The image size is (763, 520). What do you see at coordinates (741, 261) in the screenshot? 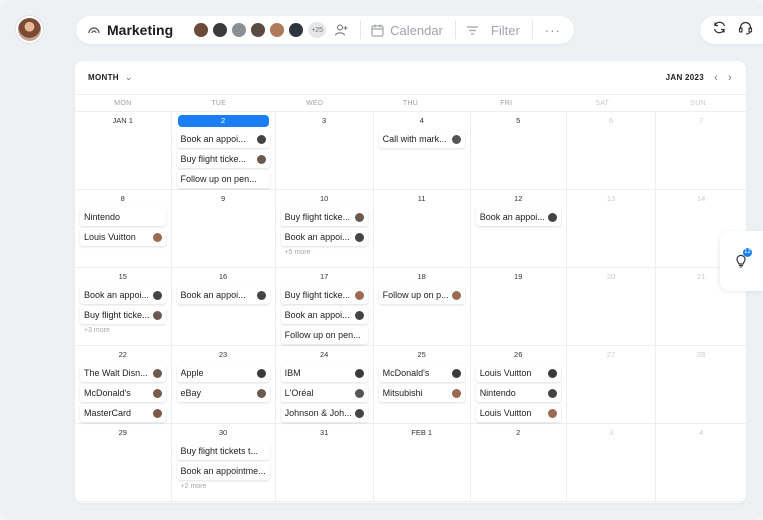
I see `insights-panel: 12` at bounding box center [741, 261].